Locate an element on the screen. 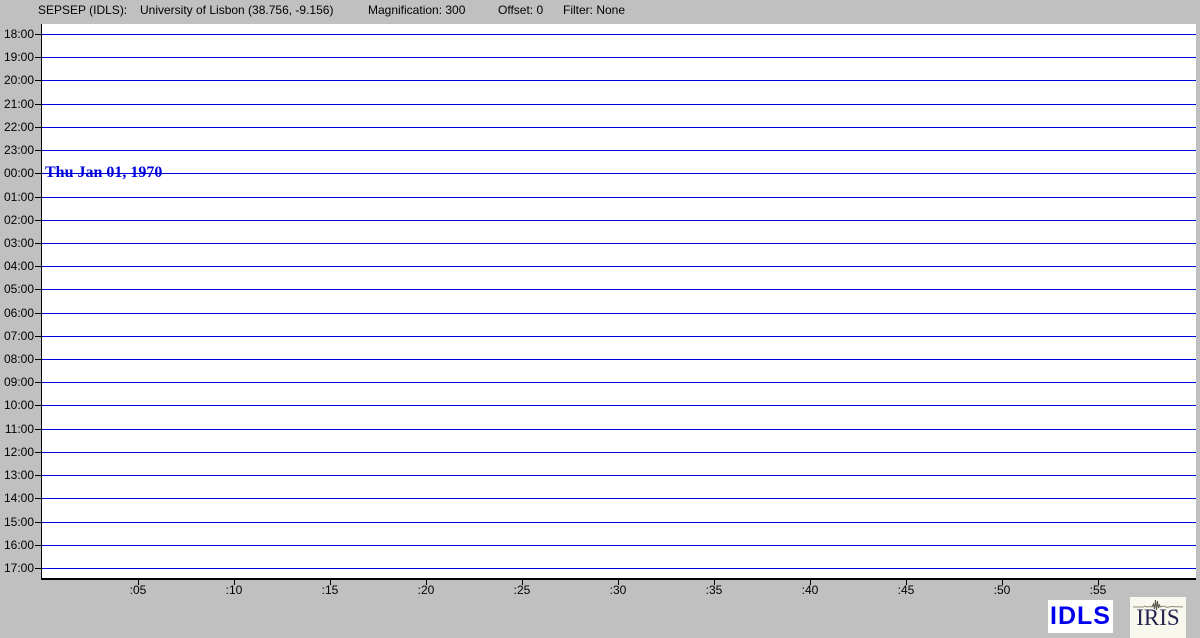 This screenshot has height=638, width=1200. minute-label: :15 is located at coordinates (330, 590).